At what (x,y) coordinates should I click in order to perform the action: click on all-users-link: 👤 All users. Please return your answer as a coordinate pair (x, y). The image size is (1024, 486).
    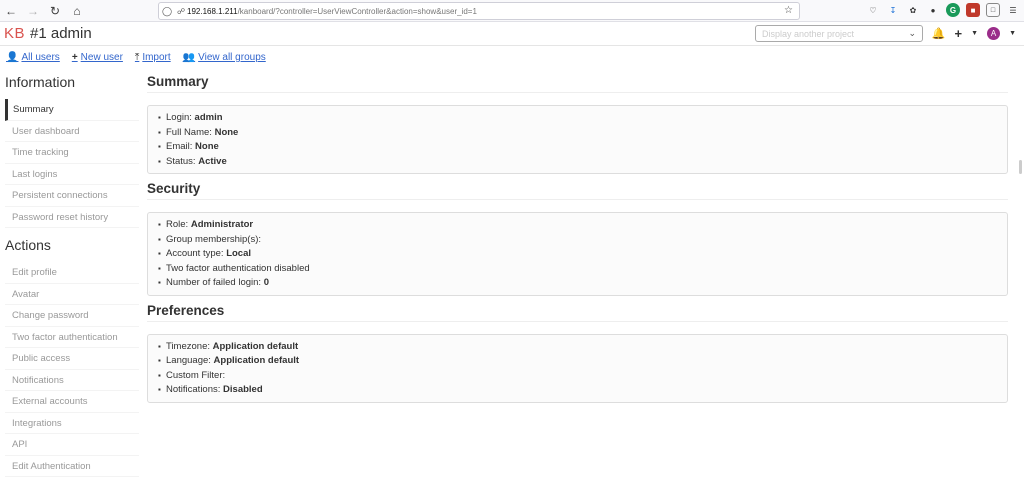
    Looking at the image, I should click on (33, 57).